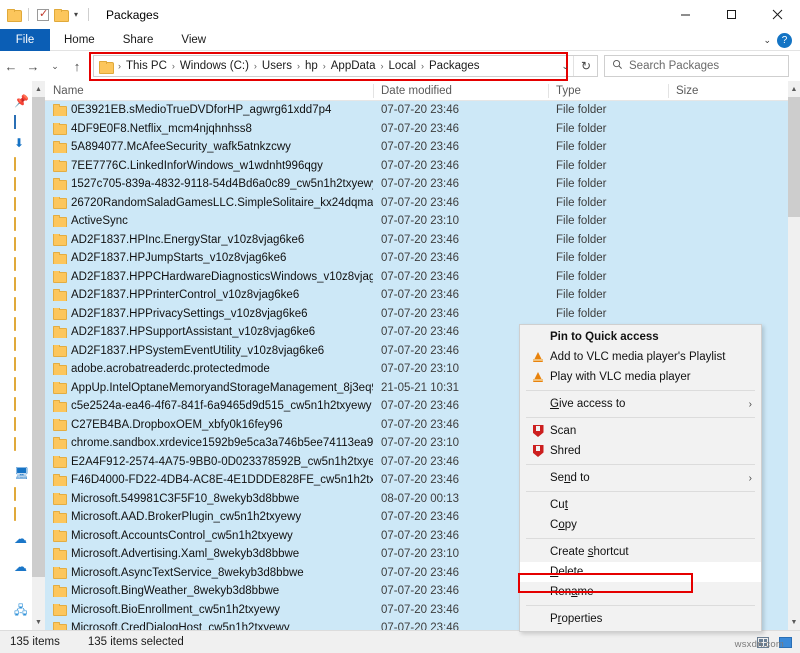 The image size is (800, 653). I want to click on this-pc-icon: 🖥, so click(21, 473).